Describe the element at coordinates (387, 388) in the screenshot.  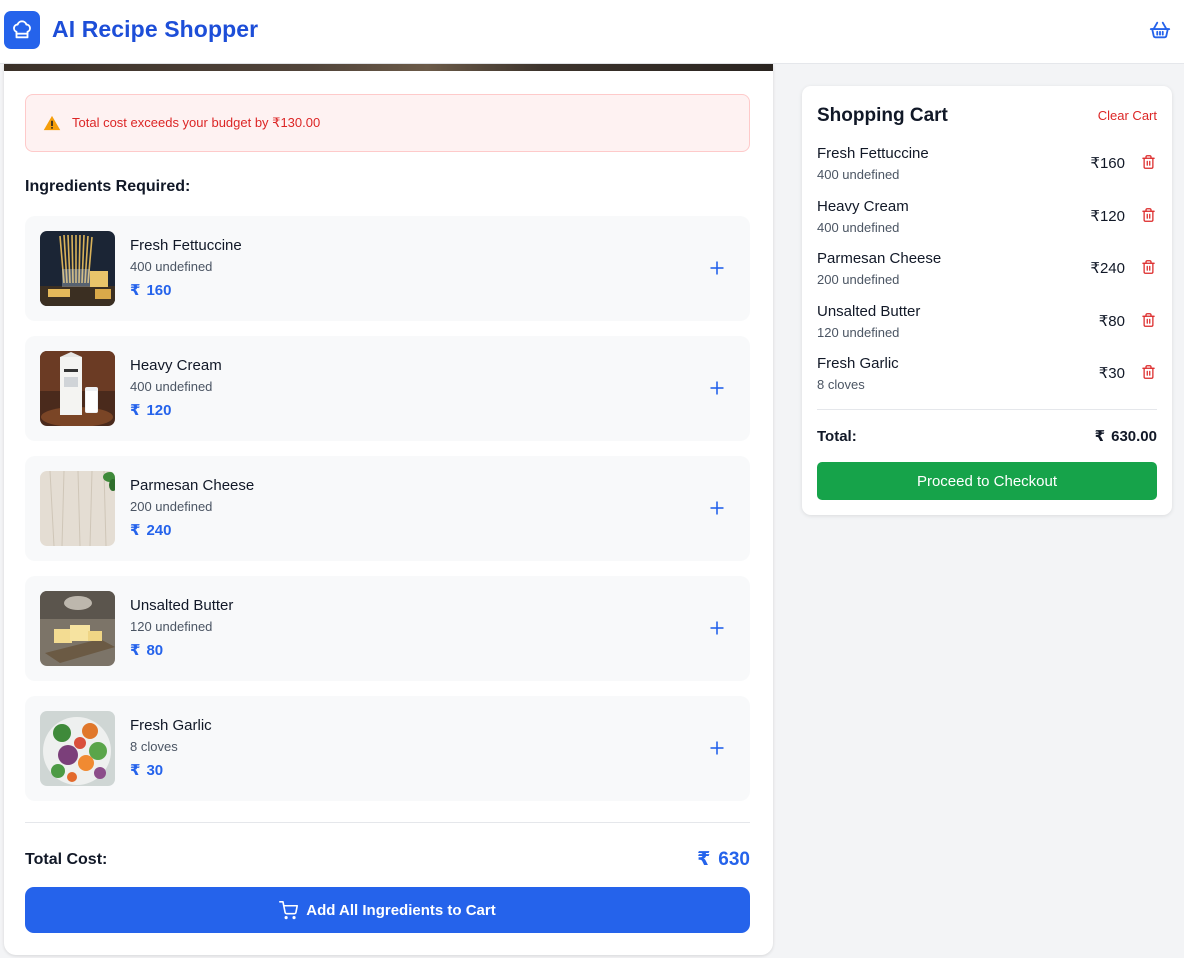
I see `ingredient-card: Heavy Cream 400 undefined ₹120` at that location.